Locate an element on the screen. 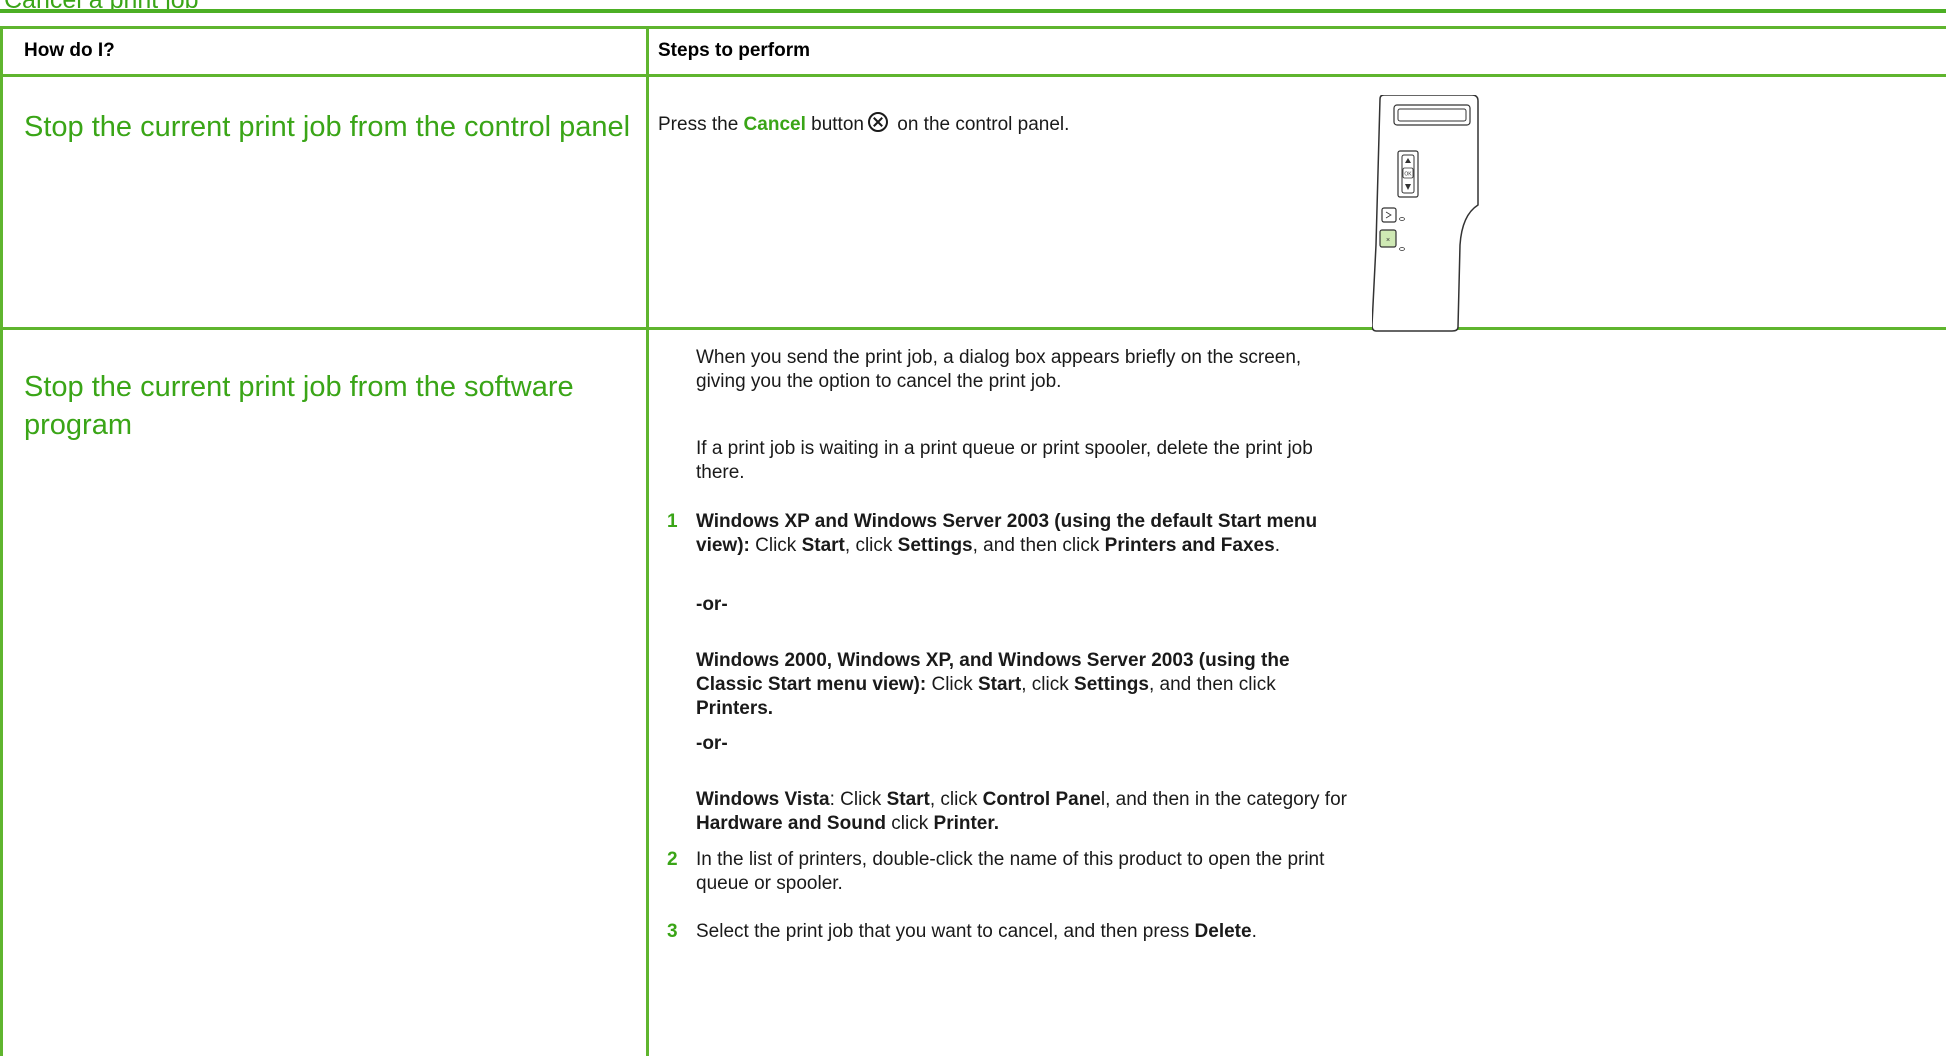  header-bottom-border is located at coordinates (973, 75).